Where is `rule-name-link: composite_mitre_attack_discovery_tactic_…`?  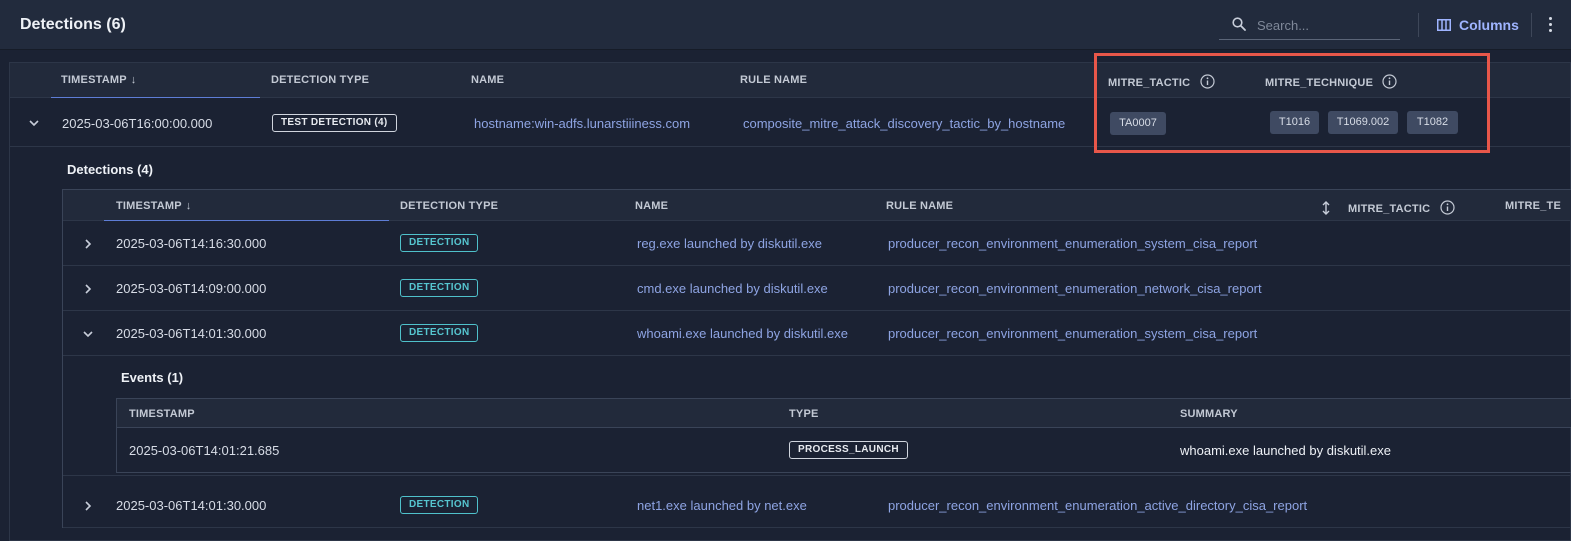 rule-name-link: composite_mitre_attack_discovery_tactic_… is located at coordinates (904, 123).